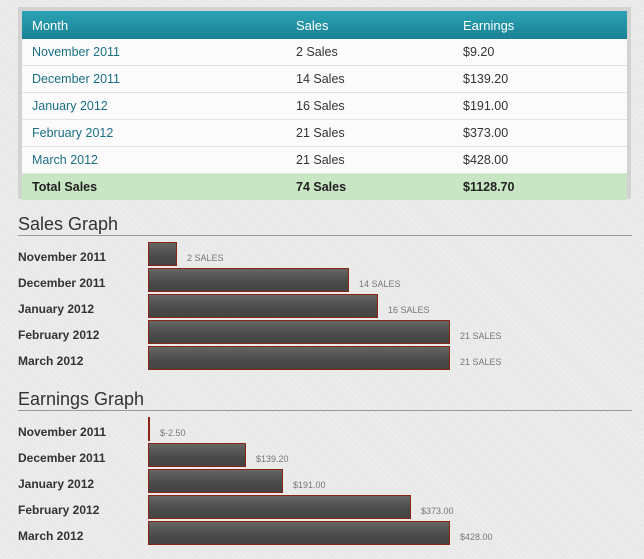 The width and height of the screenshot is (644, 559). I want to click on table-row: January 2012 16 Sales $191.00, so click(324, 106).